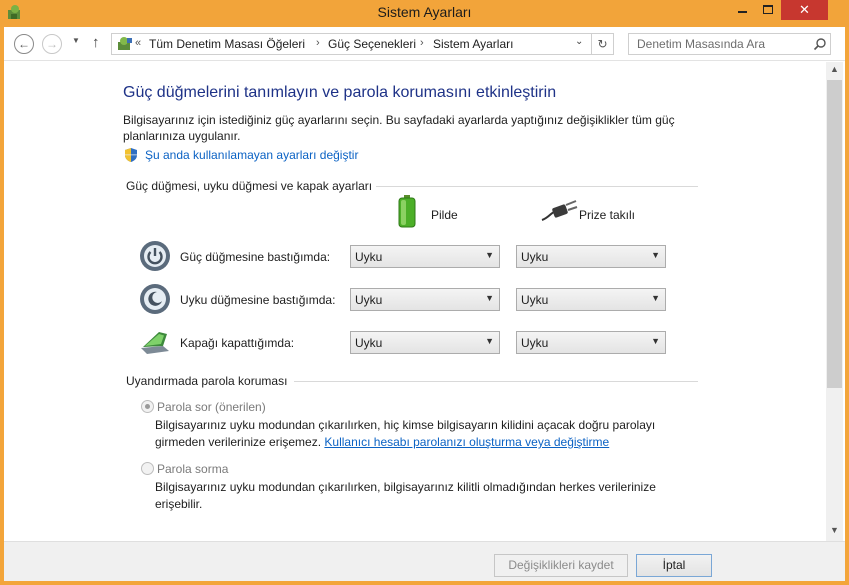  Describe the element at coordinates (155, 343) in the screenshot. I see `laptop-lid-icon` at that location.